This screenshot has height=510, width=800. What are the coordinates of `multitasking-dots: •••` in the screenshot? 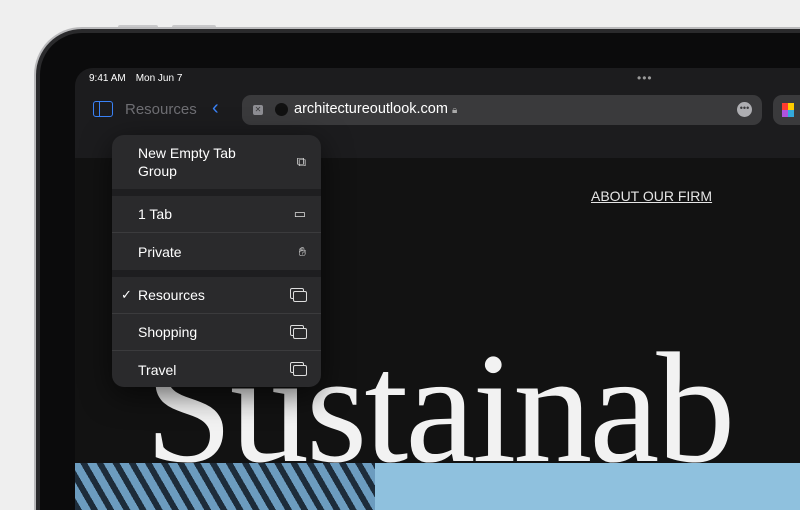 It's located at (645, 78).